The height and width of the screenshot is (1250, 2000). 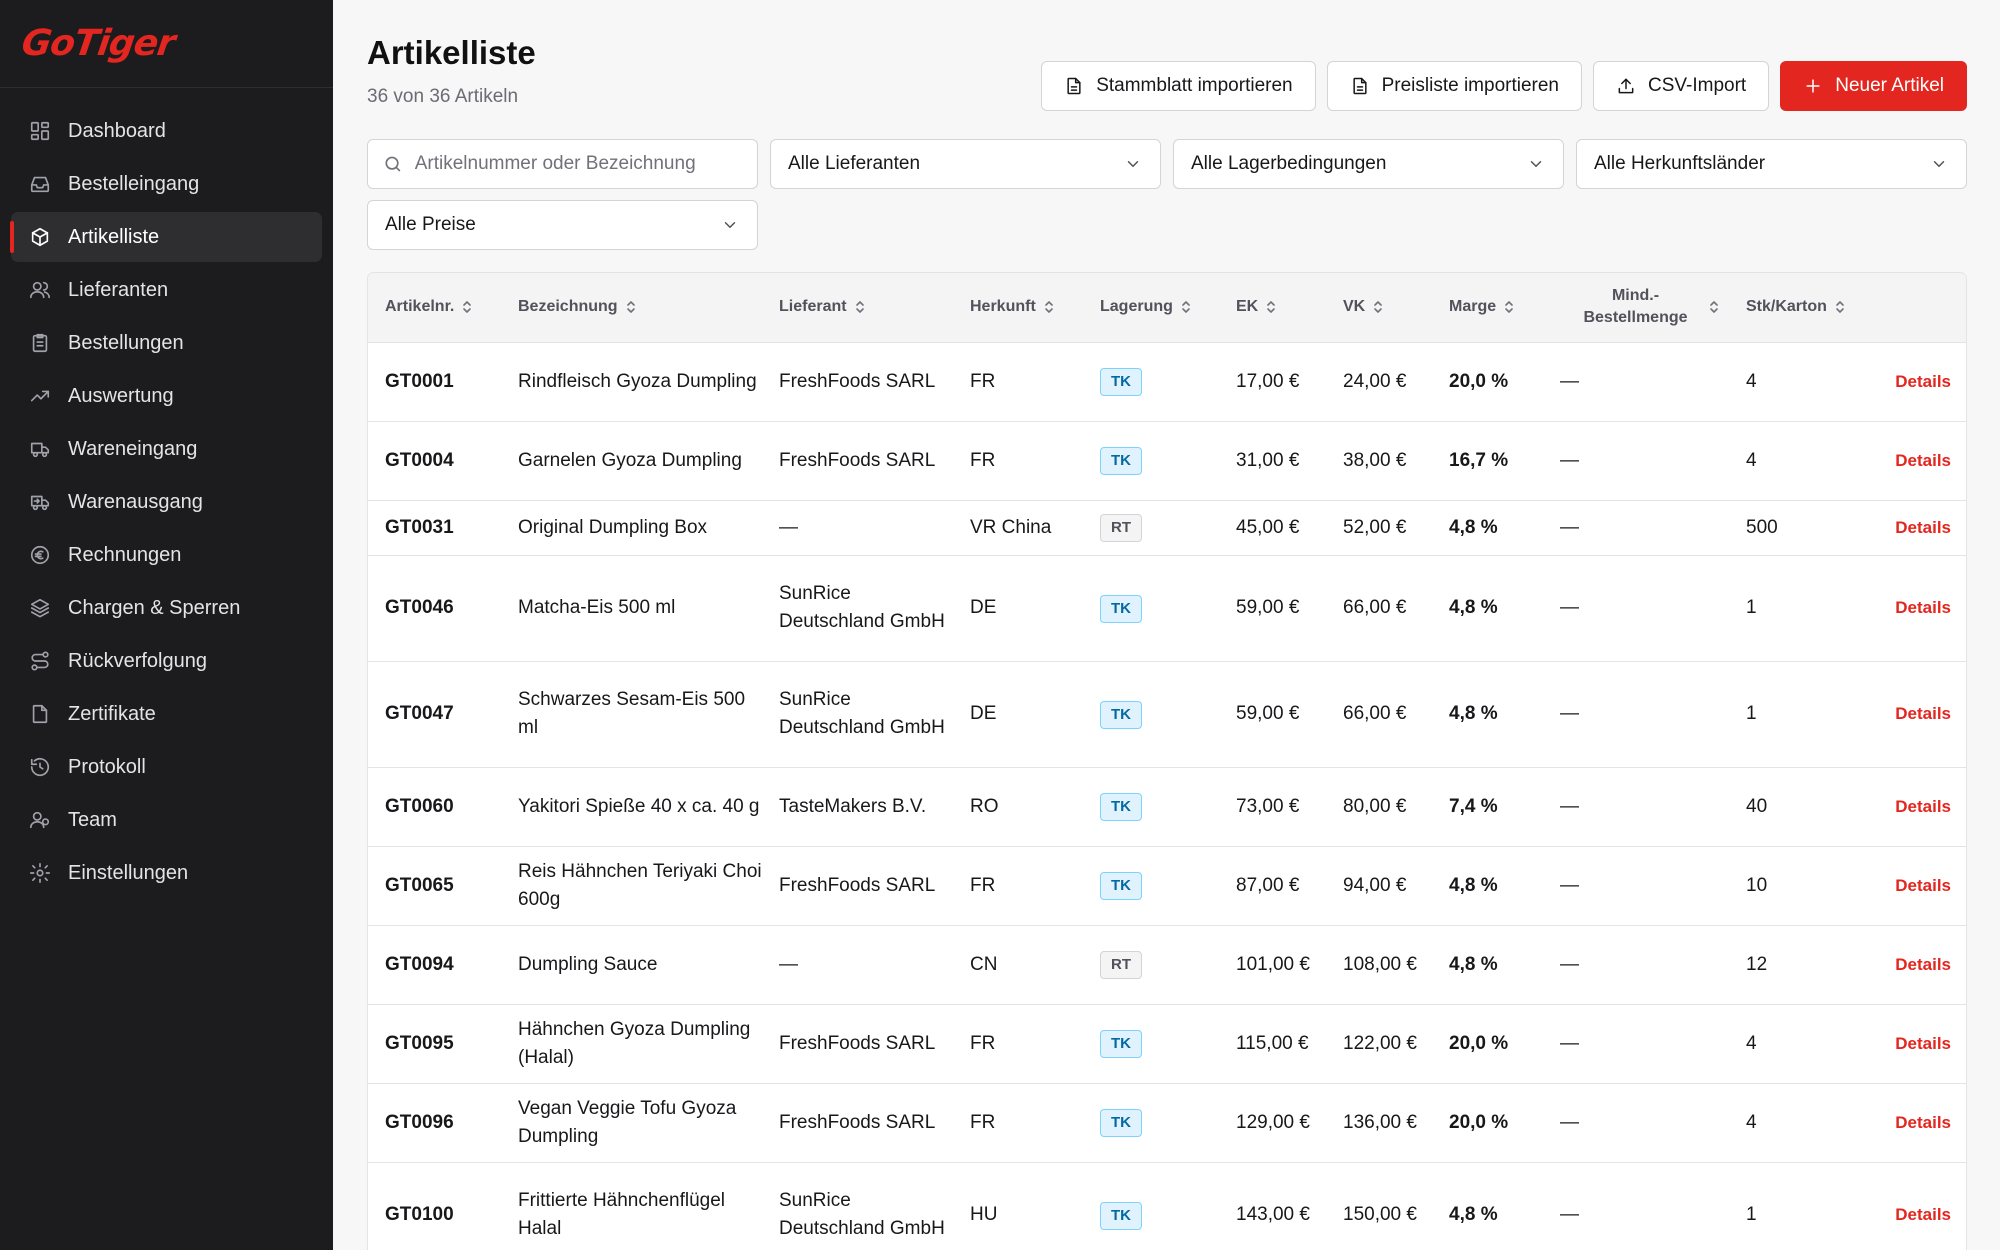 I want to click on cell-vk: 136,00 €, so click(x=1379, y=1123).